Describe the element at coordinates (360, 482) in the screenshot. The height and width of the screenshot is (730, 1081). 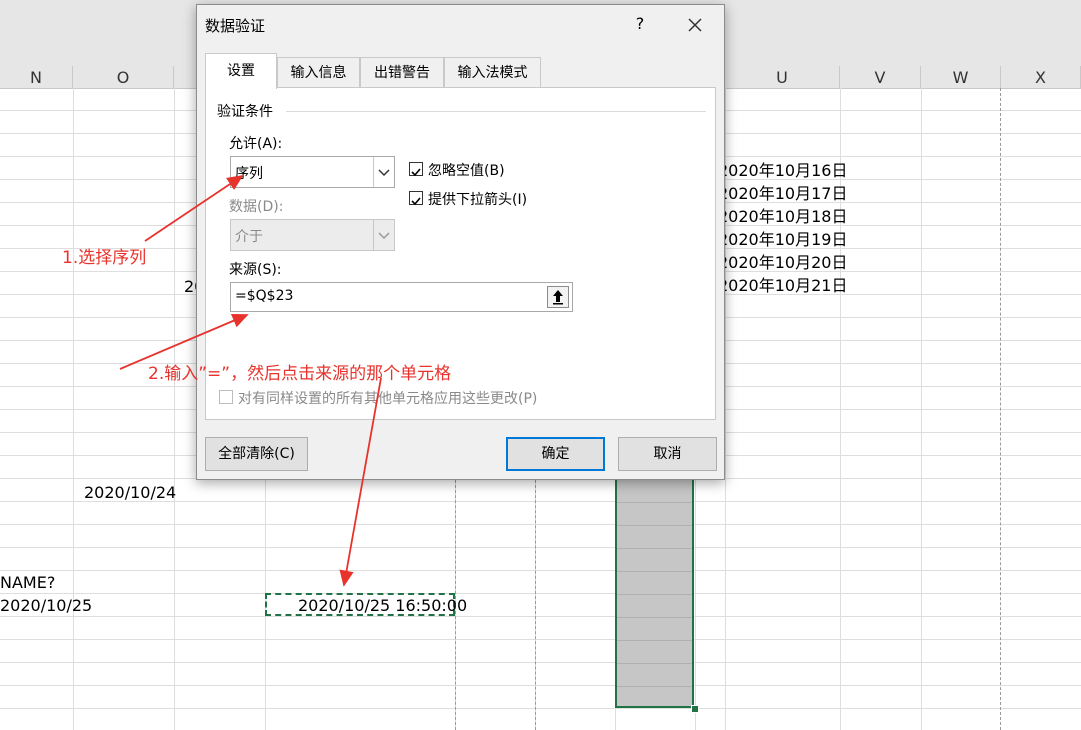
I see `arrow-to-source-cell` at that location.